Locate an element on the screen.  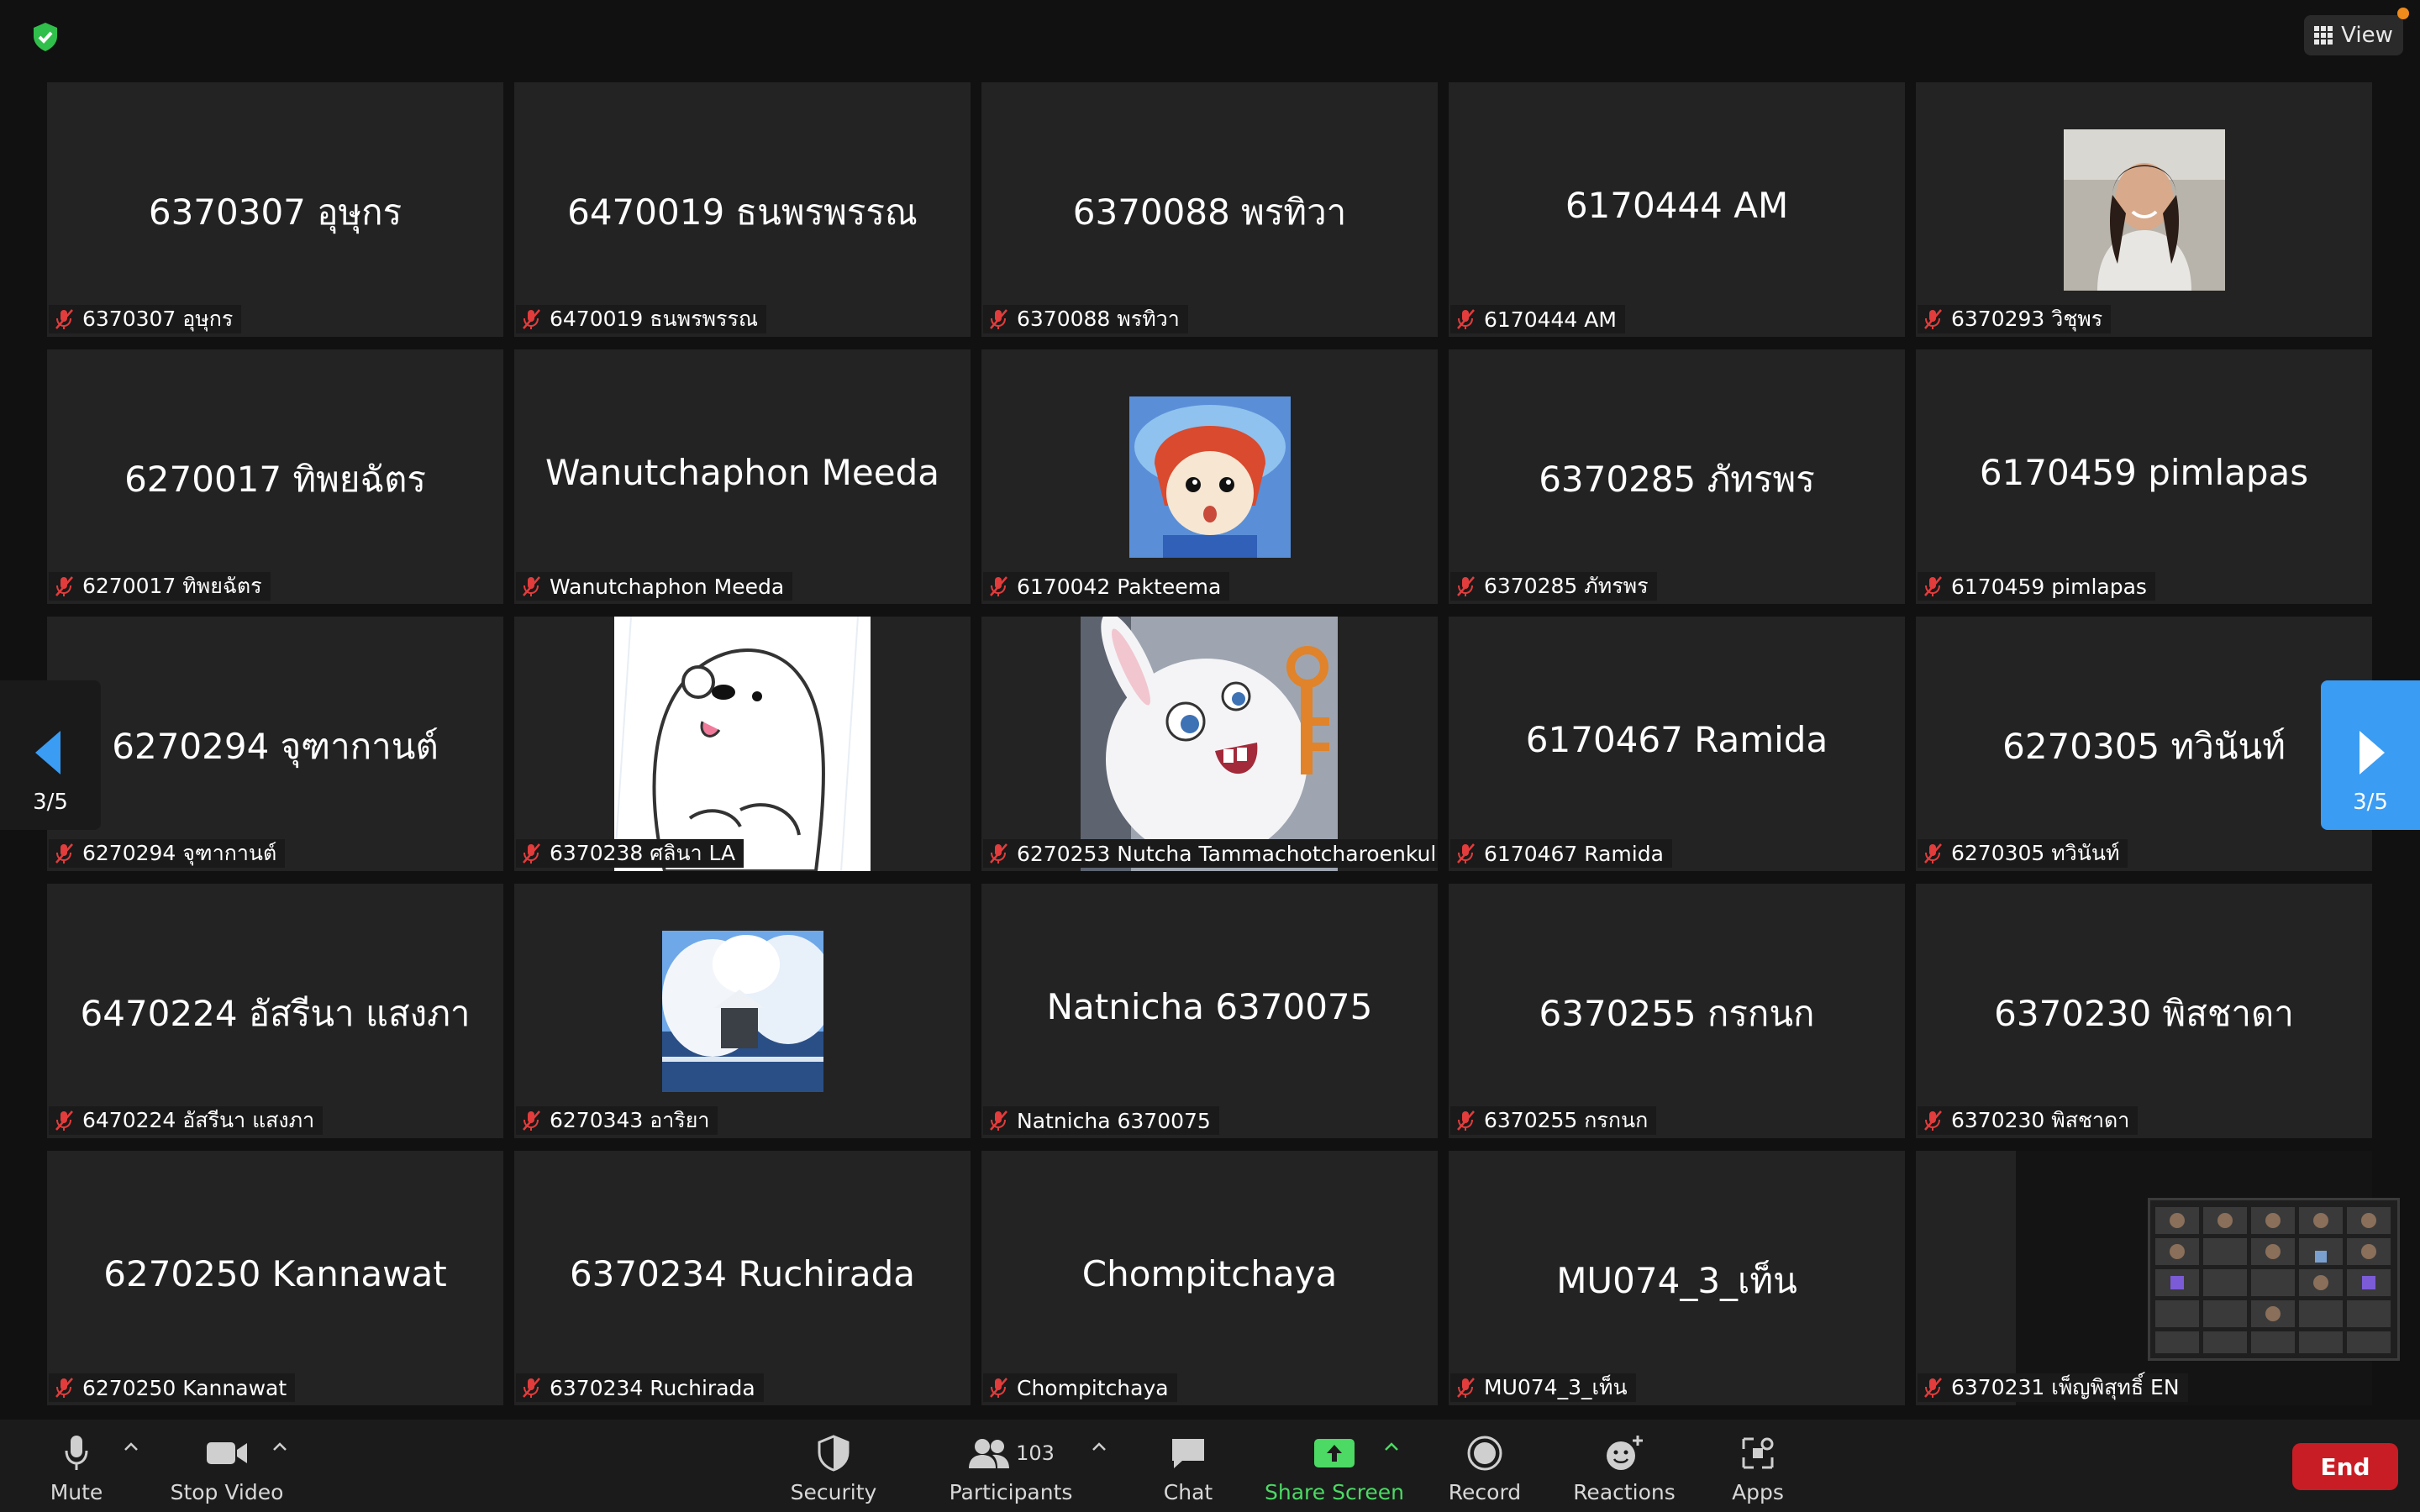
participant-label-text: 6170042 Pakteema is located at coordinates (1119, 586).